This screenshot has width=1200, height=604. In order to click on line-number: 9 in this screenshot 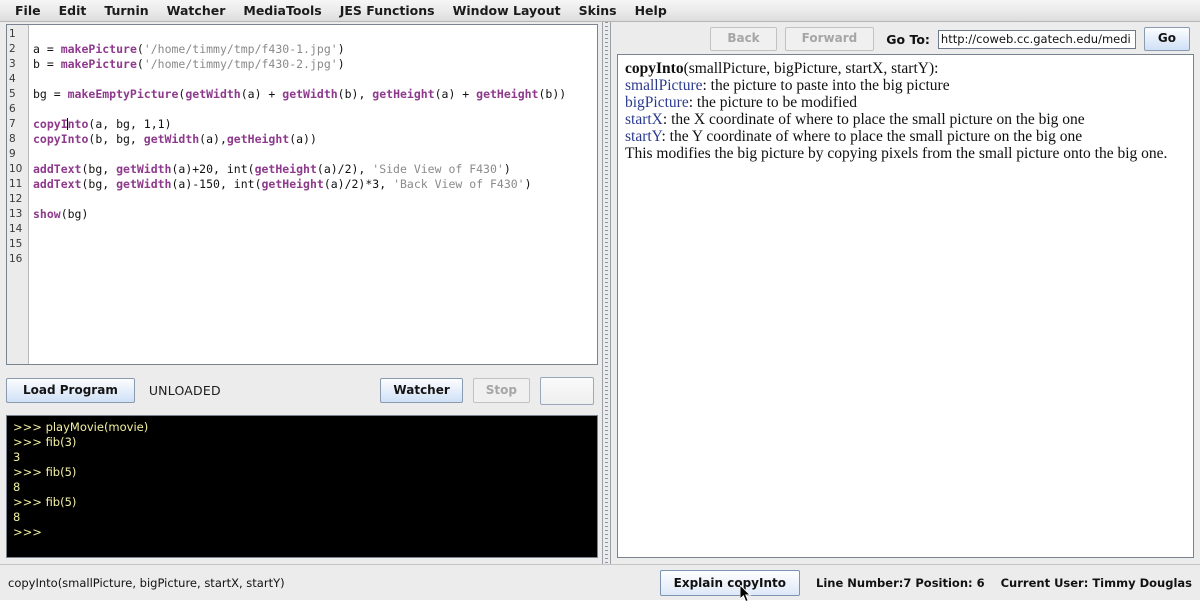, I will do `click(12, 154)`.